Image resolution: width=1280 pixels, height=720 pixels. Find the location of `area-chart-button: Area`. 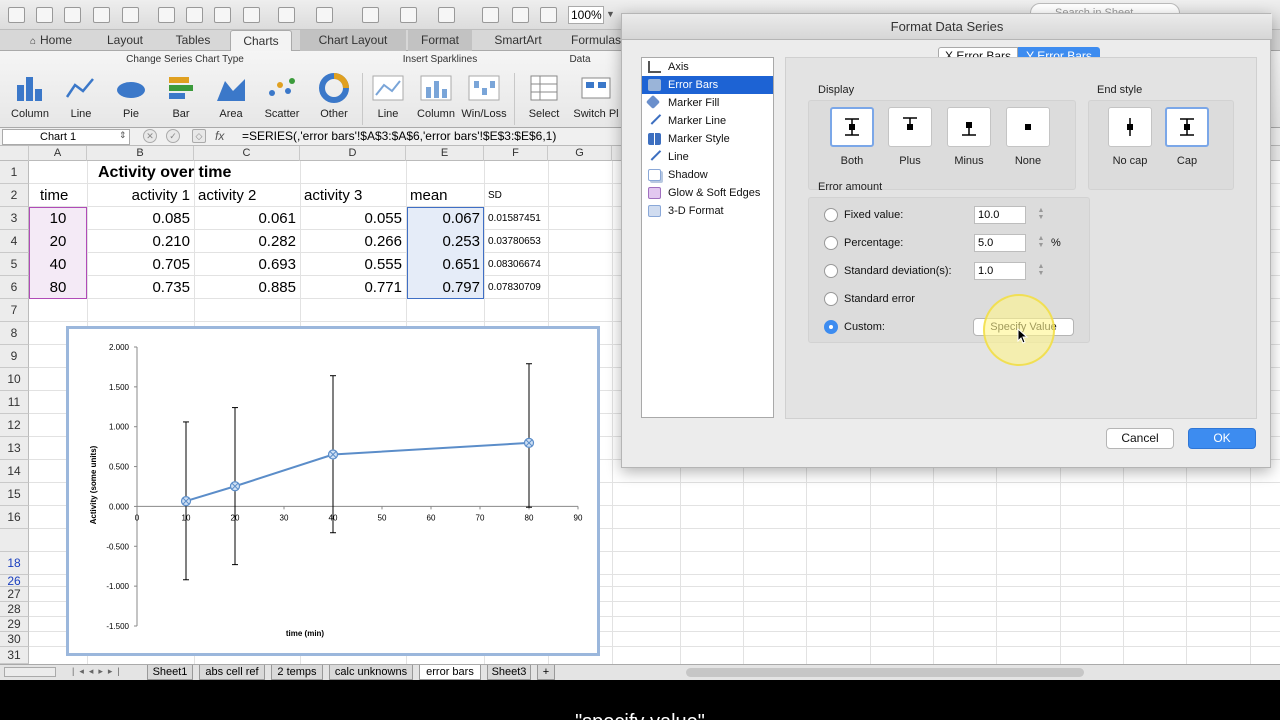

area-chart-button: Area is located at coordinates (231, 98).